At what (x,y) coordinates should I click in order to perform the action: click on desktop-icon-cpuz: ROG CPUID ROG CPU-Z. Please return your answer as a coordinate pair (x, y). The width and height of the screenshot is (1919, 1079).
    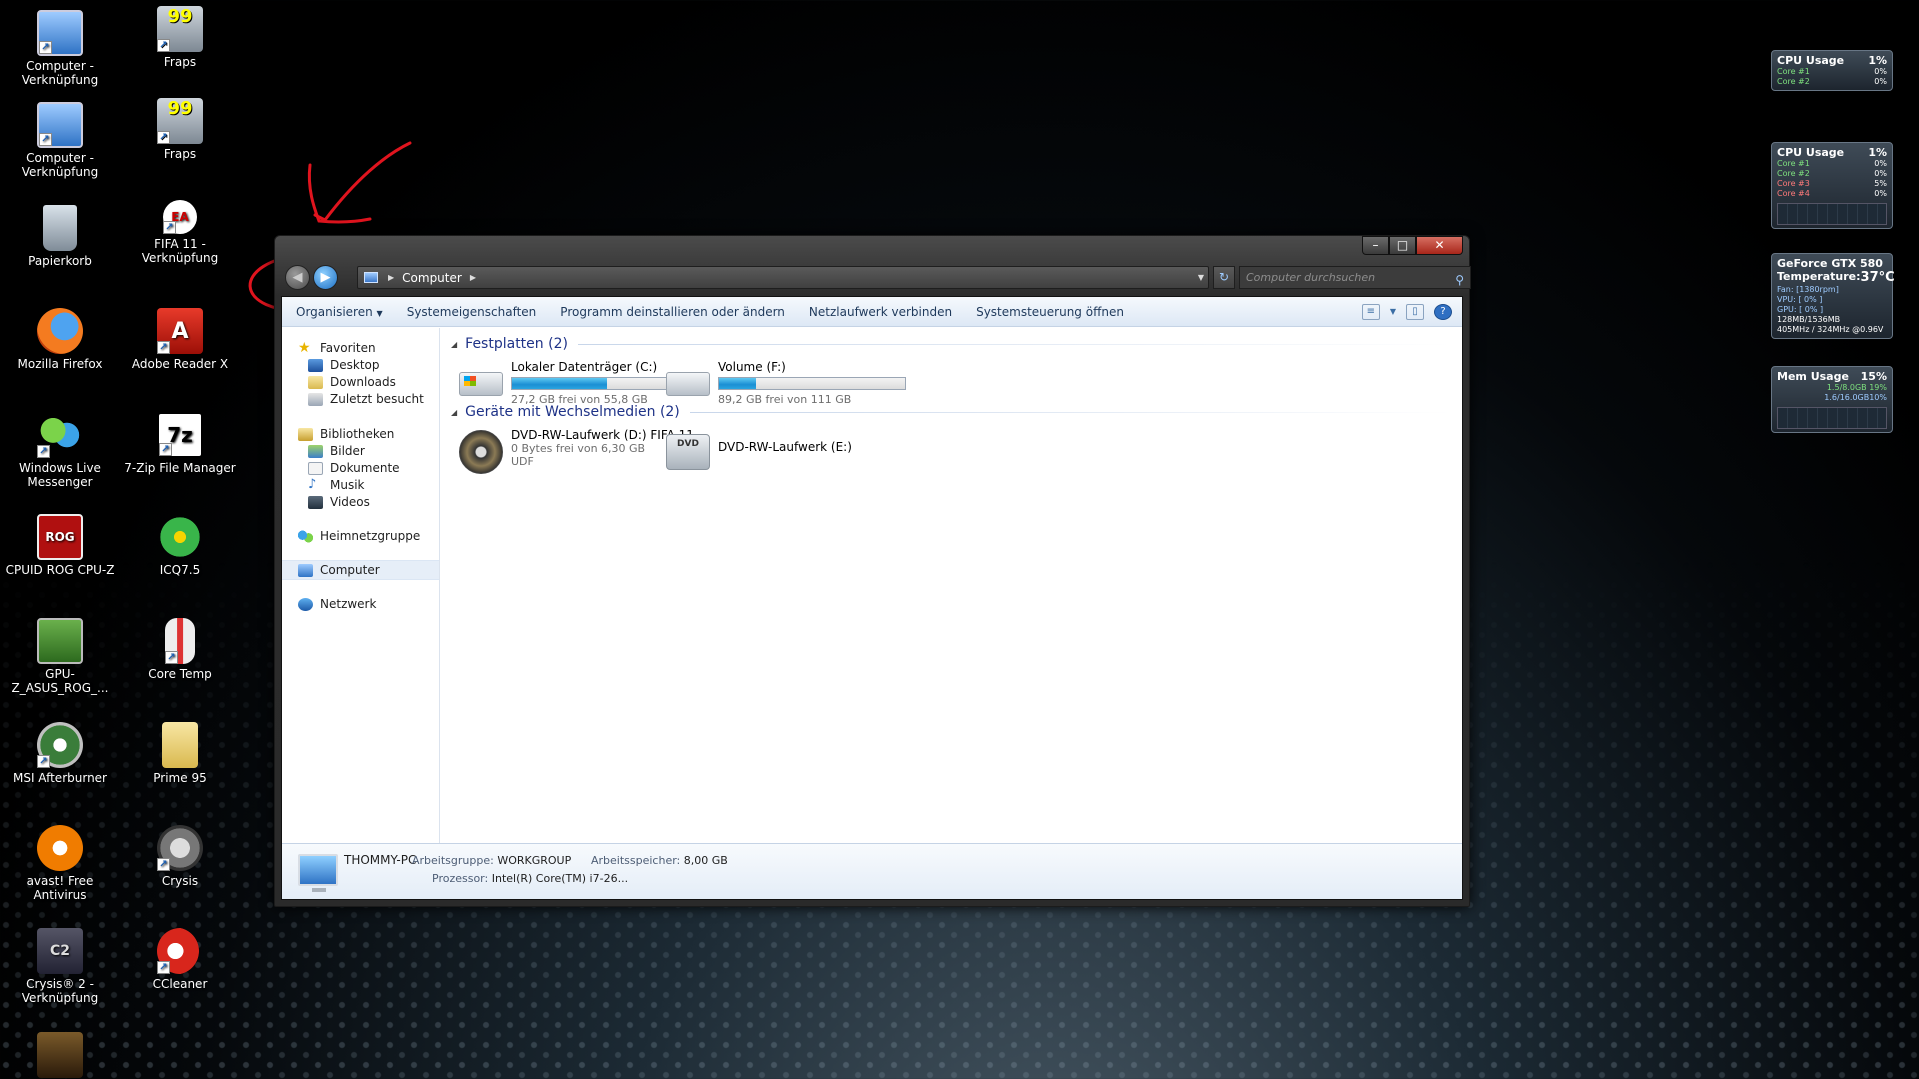
    Looking at the image, I should click on (60, 545).